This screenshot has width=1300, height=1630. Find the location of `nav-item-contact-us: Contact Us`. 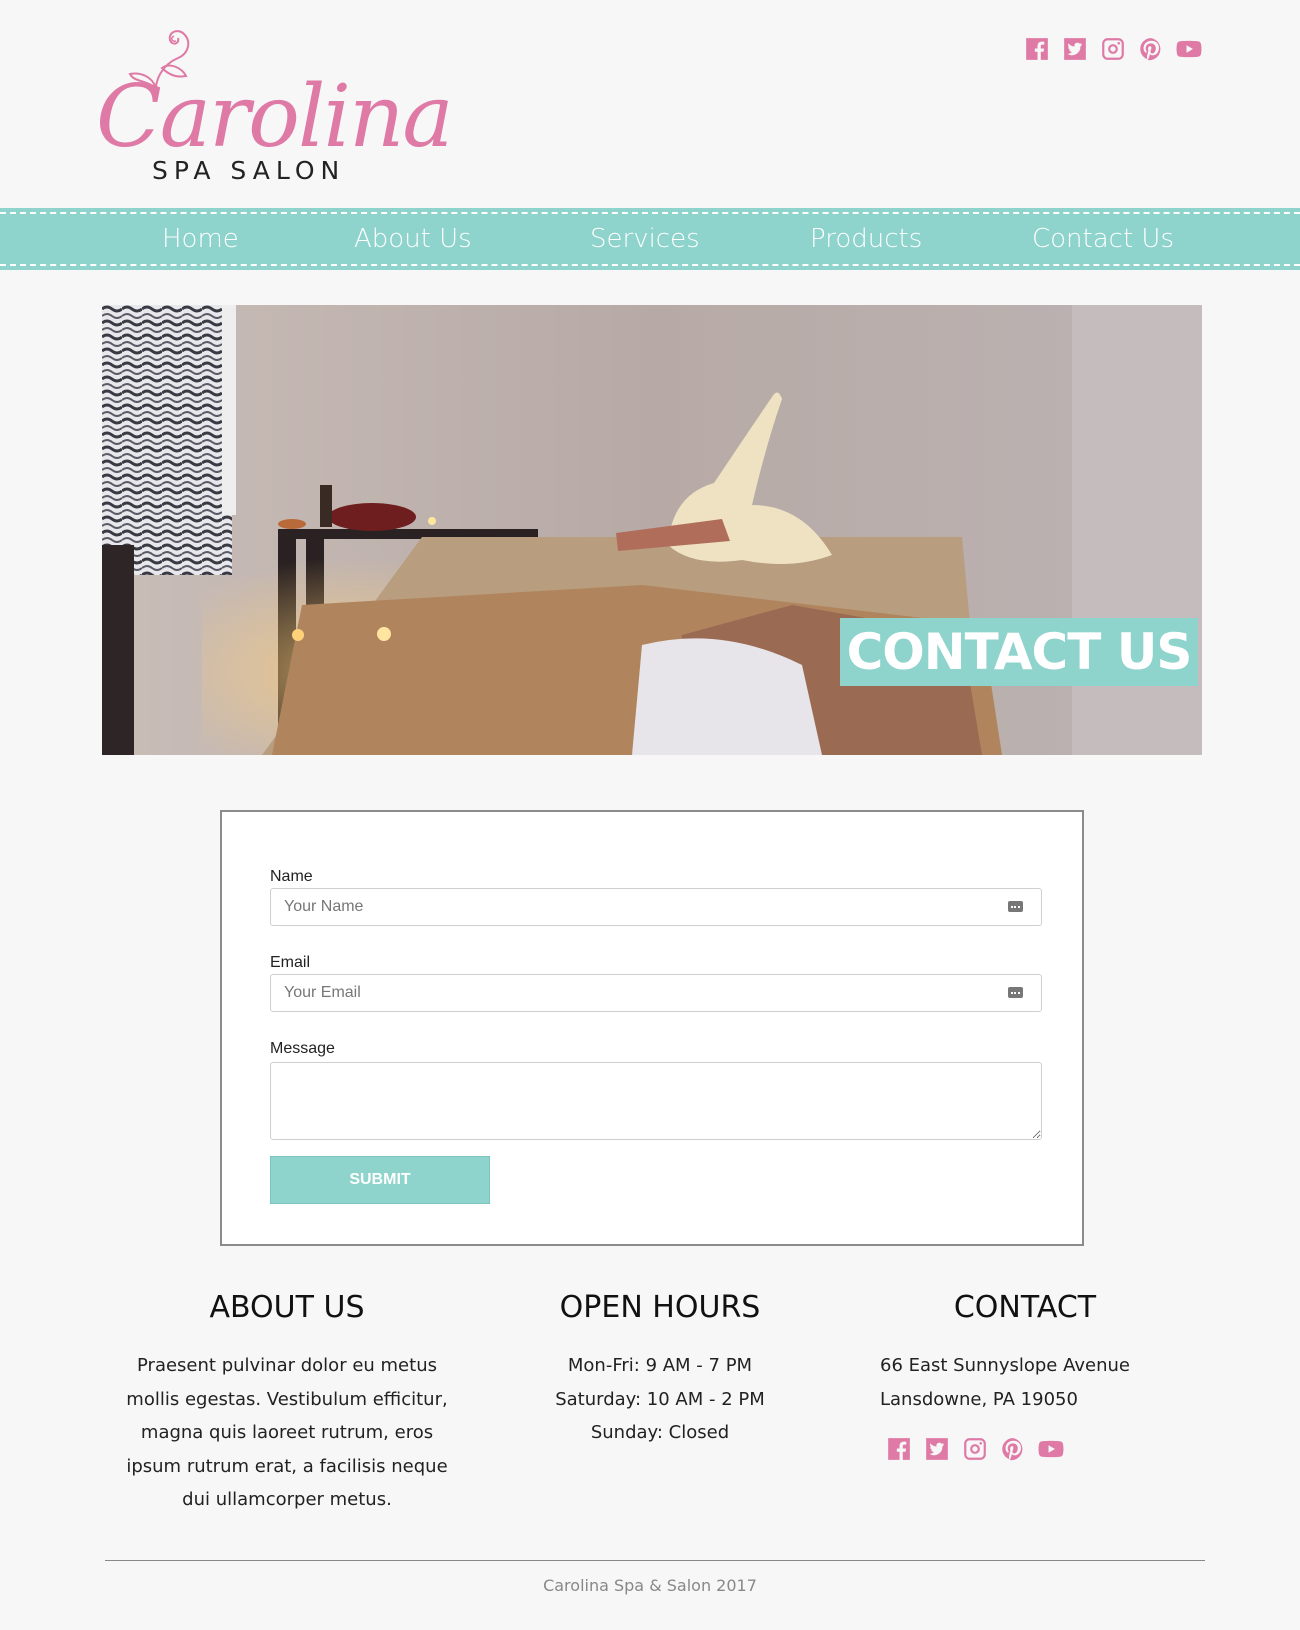

nav-item-contact-us: Contact Us is located at coordinates (1103, 239).